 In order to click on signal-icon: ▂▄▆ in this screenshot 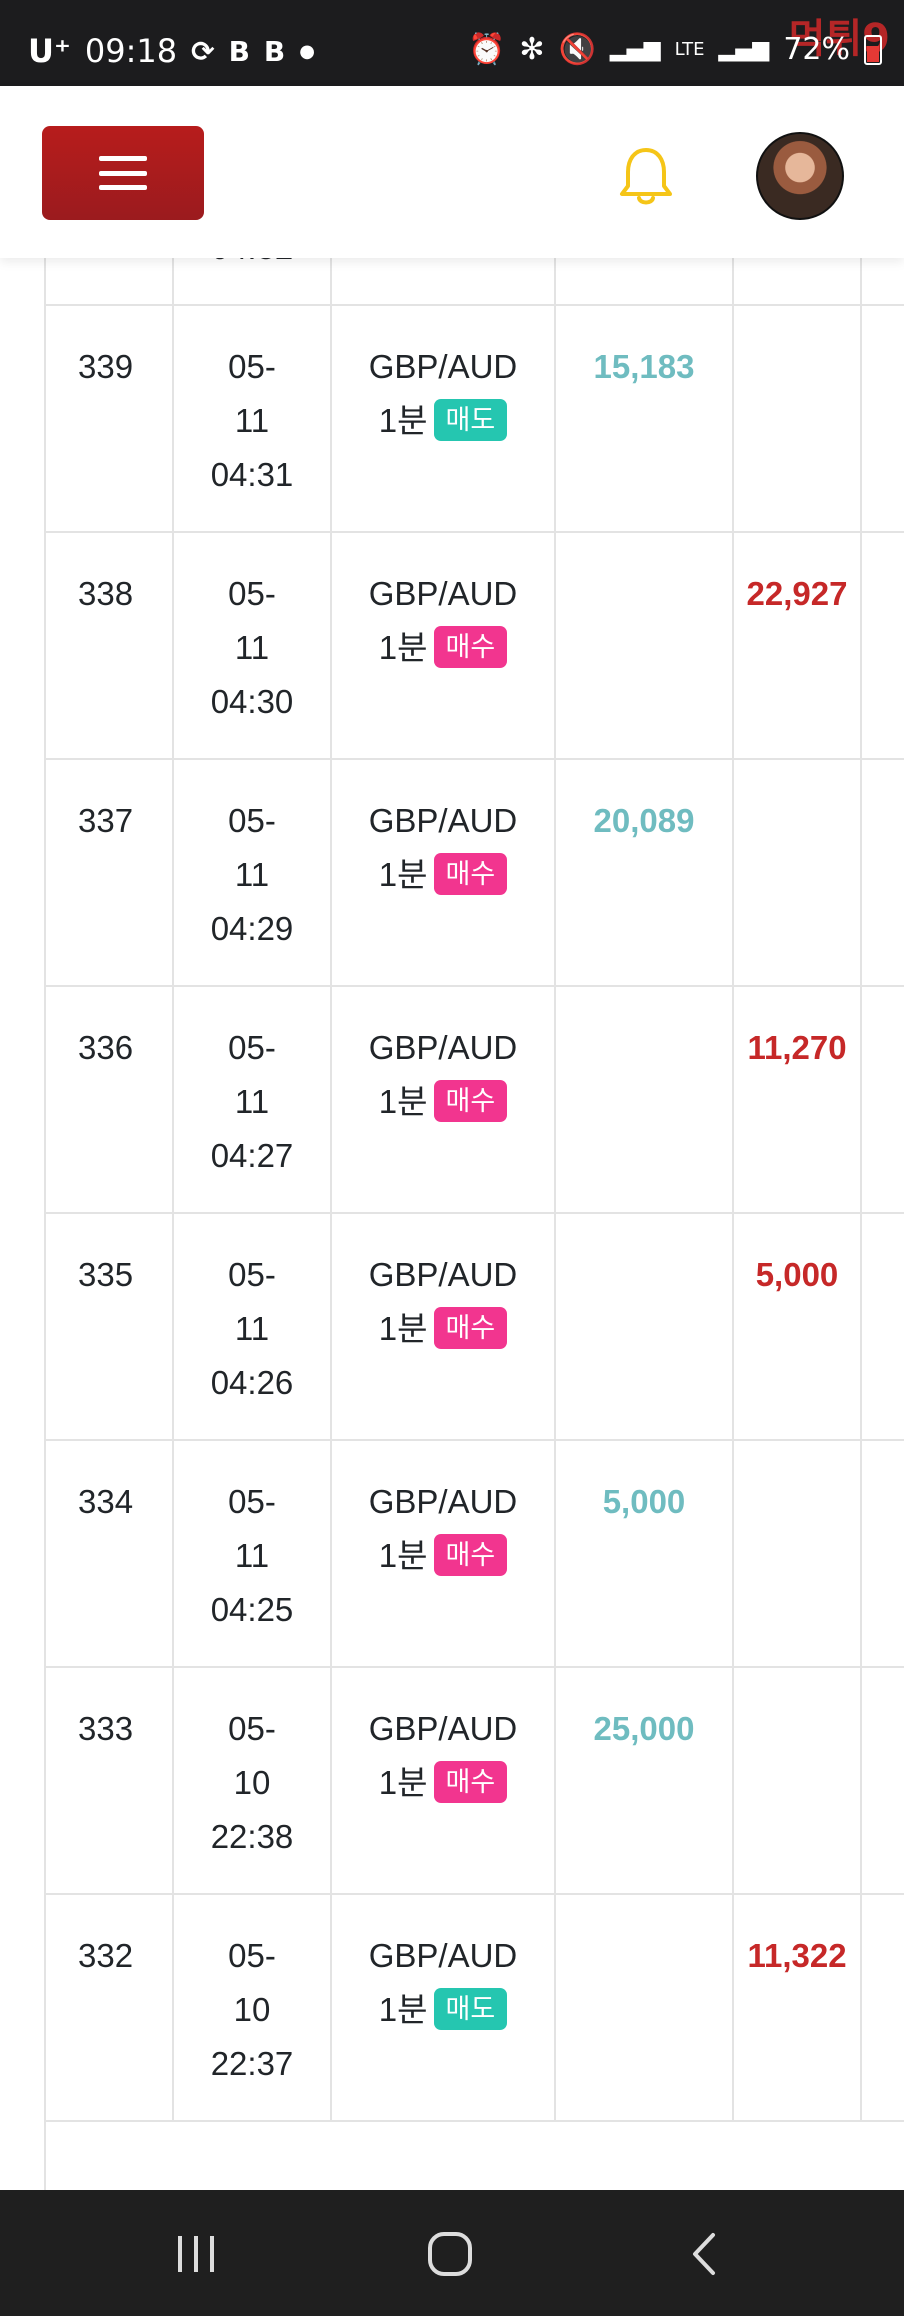, I will do `click(635, 49)`.